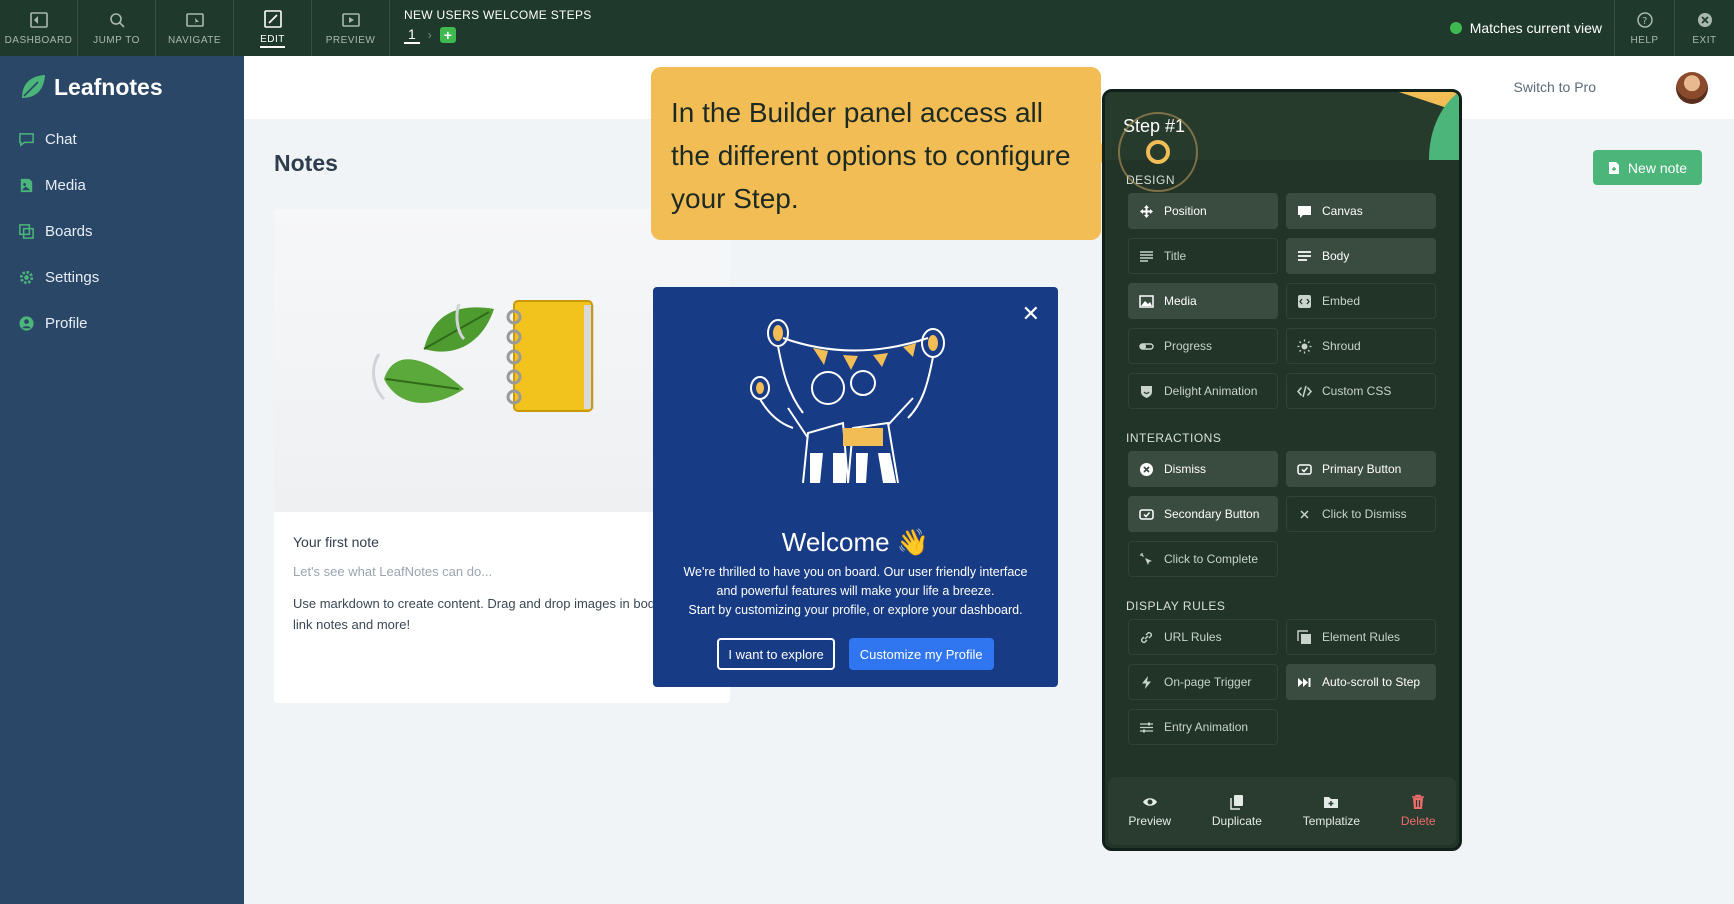 The height and width of the screenshot is (904, 1734). What do you see at coordinates (122, 231) in the screenshot?
I see `sidebar-item-boards: Boards` at bounding box center [122, 231].